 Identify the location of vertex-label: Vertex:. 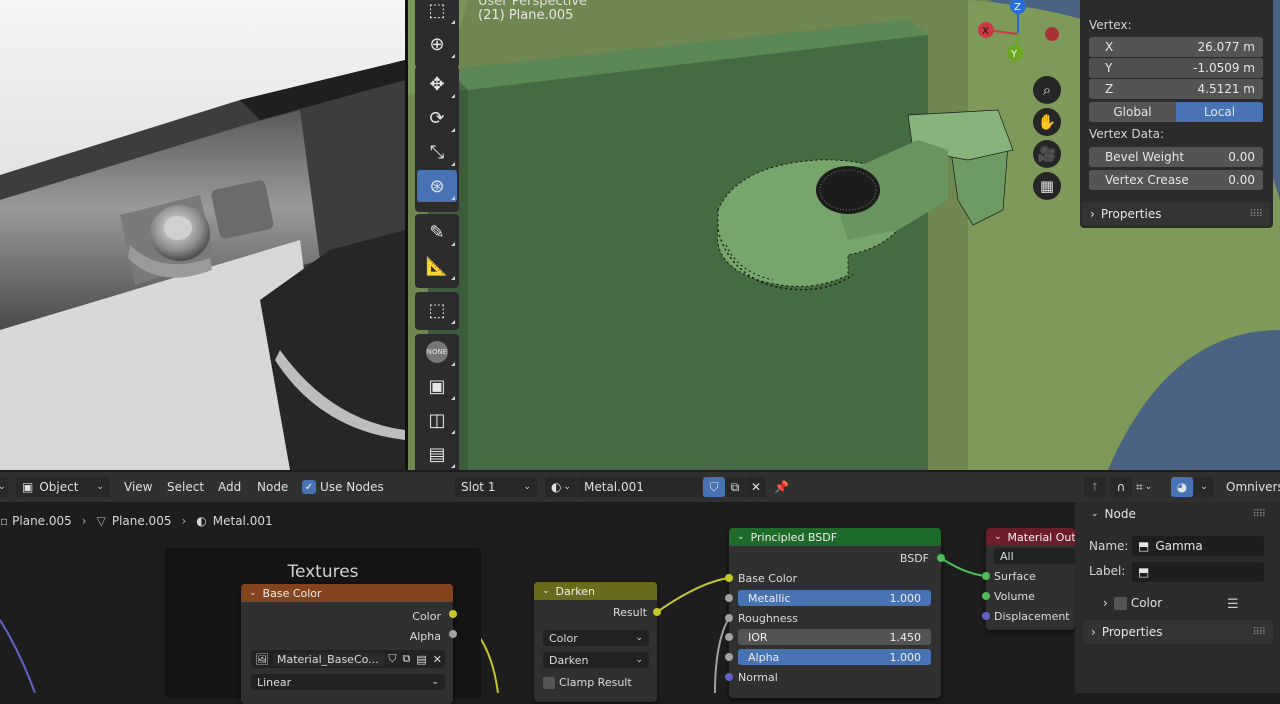
(1110, 25).